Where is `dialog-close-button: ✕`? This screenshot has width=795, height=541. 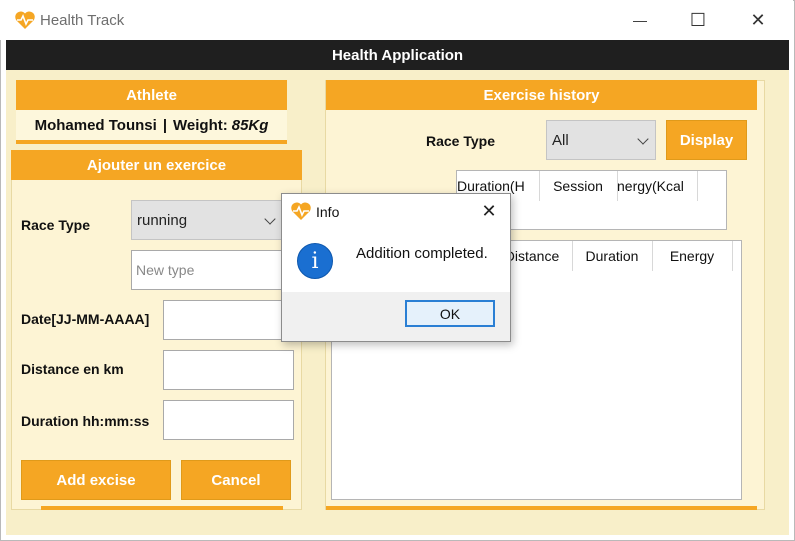
dialog-close-button: ✕ is located at coordinates (489, 211).